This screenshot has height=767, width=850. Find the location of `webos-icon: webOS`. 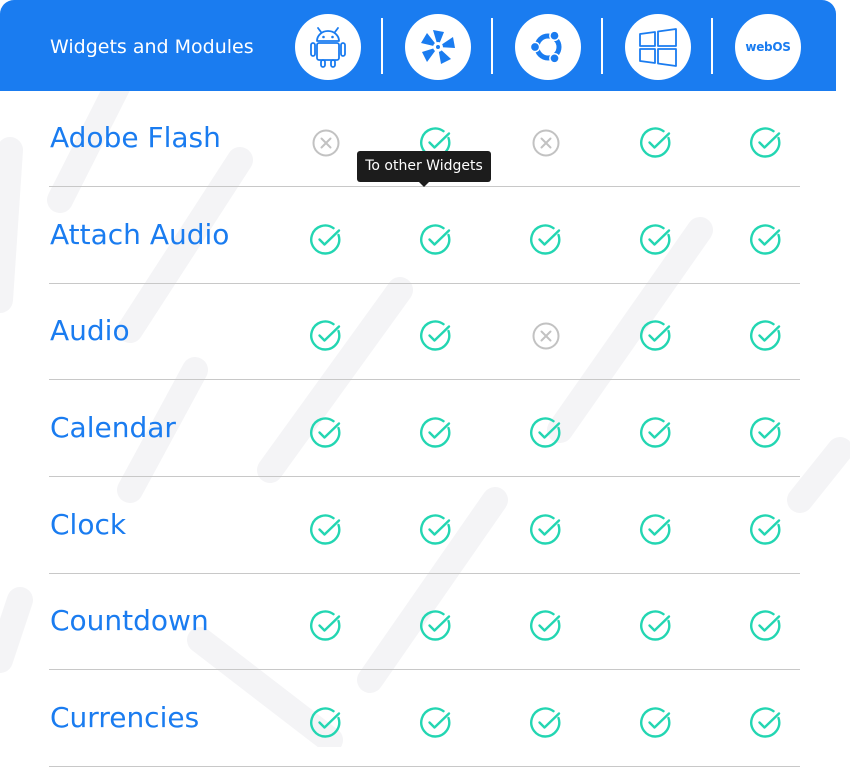

webos-icon: webOS is located at coordinates (768, 47).